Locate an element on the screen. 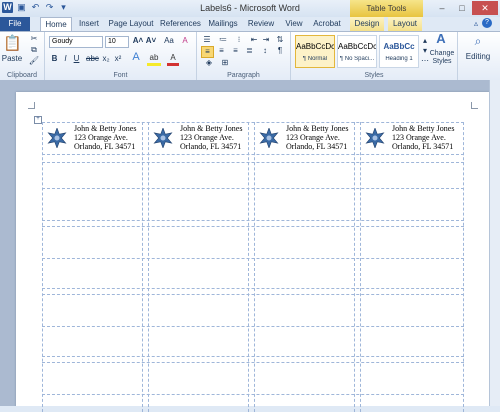  increase-indent-icon: ⇥ is located at coordinates (266, 40).